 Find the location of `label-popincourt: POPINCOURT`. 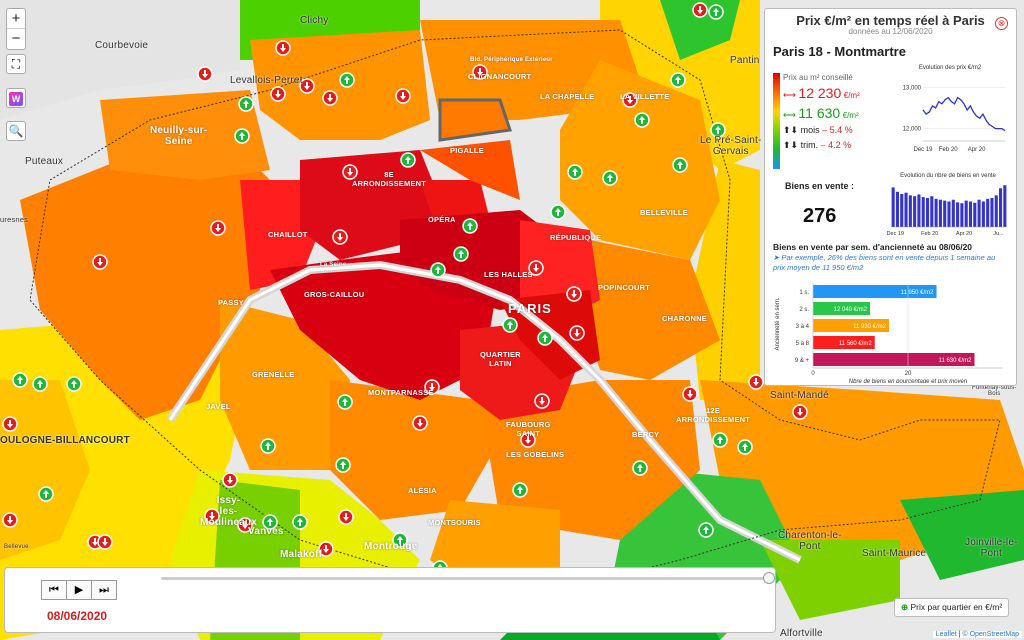

label-popincourt: POPINCOURT is located at coordinates (624, 287).